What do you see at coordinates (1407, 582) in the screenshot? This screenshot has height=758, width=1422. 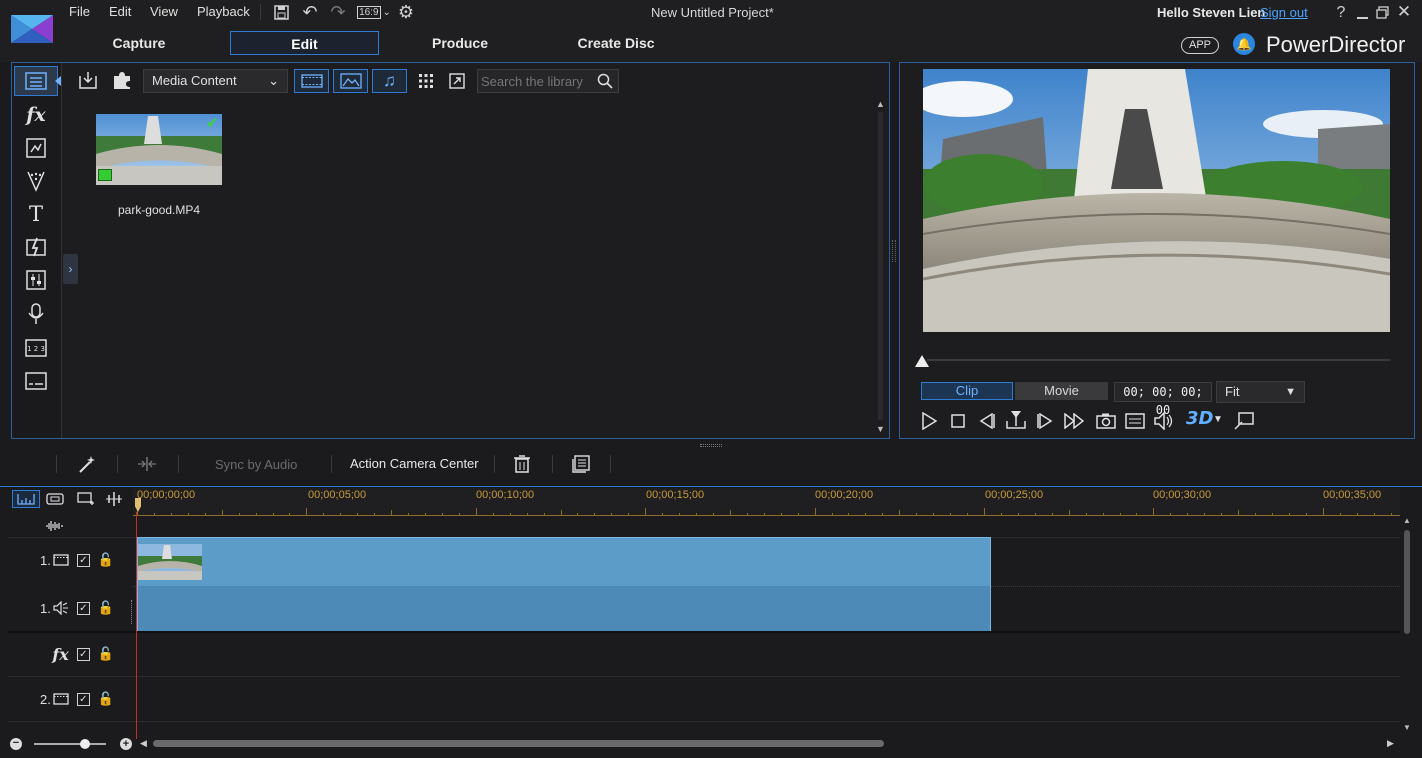 I see `timeline-vertical-scrollbar-thumb` at bounding box center [1407, 582].